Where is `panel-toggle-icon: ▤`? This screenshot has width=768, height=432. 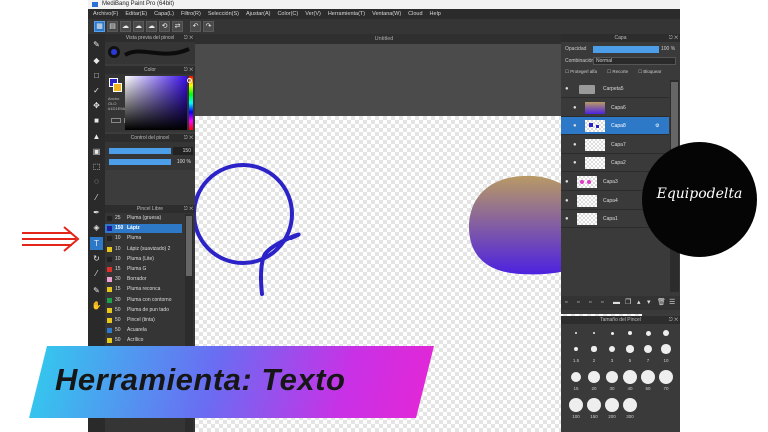 panel-toggle-icon: ▤ is located at coordinates (112, 26).